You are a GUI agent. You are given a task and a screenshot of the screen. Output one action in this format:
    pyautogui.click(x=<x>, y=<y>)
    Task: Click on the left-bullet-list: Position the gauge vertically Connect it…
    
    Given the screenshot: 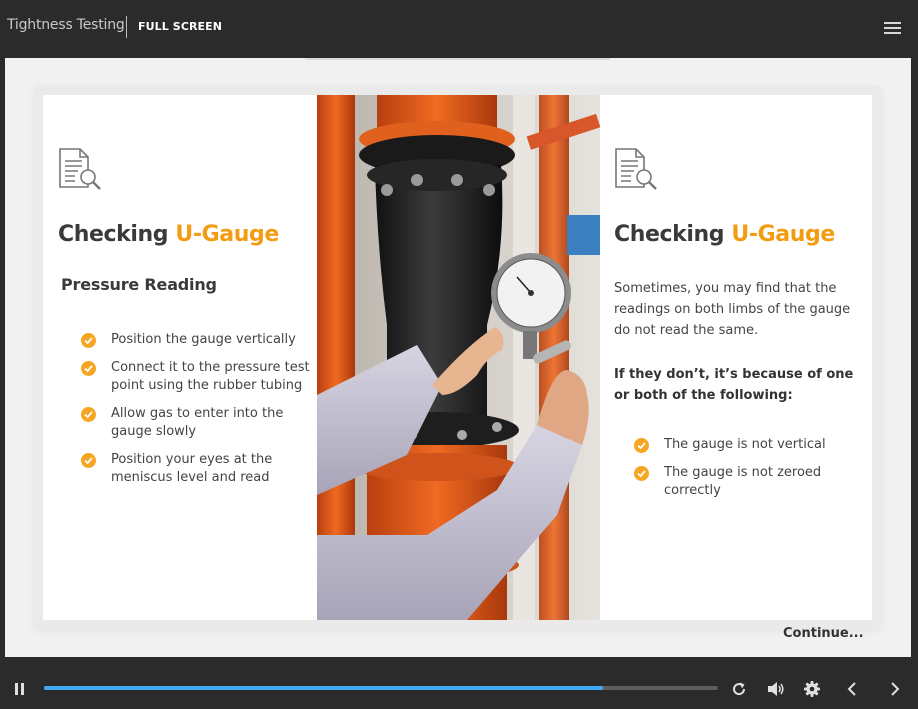 What is the action you would take?
    pyautogui.click(x=196, y=414)
    